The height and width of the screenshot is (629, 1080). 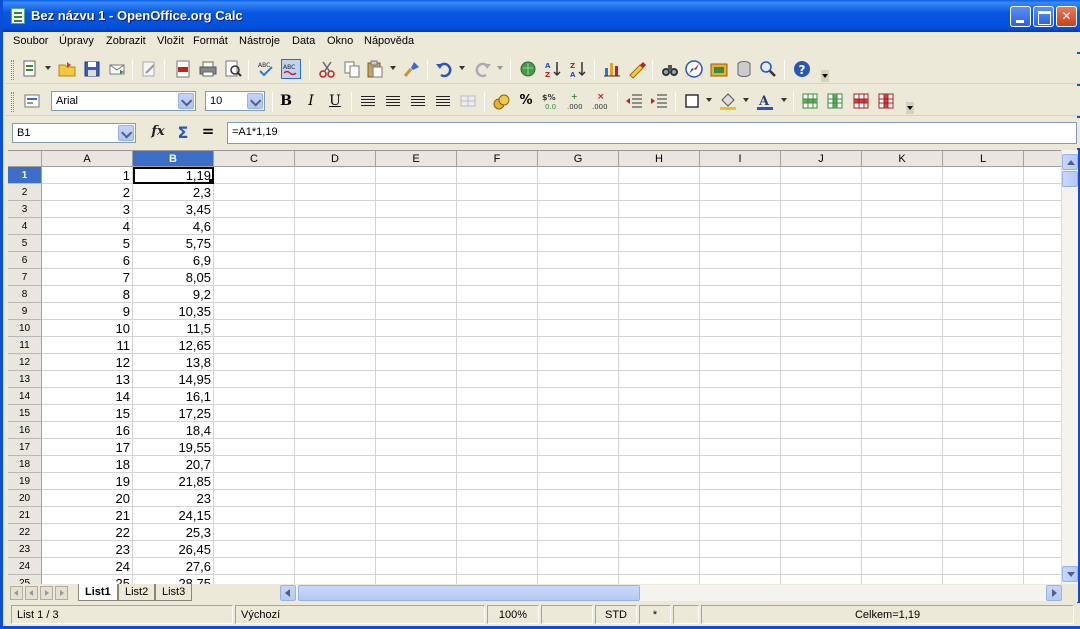 What do you see at coordinates (740, 159) in the screenshot?
I see `column-header-i: I` at bounding box center [740, 159].